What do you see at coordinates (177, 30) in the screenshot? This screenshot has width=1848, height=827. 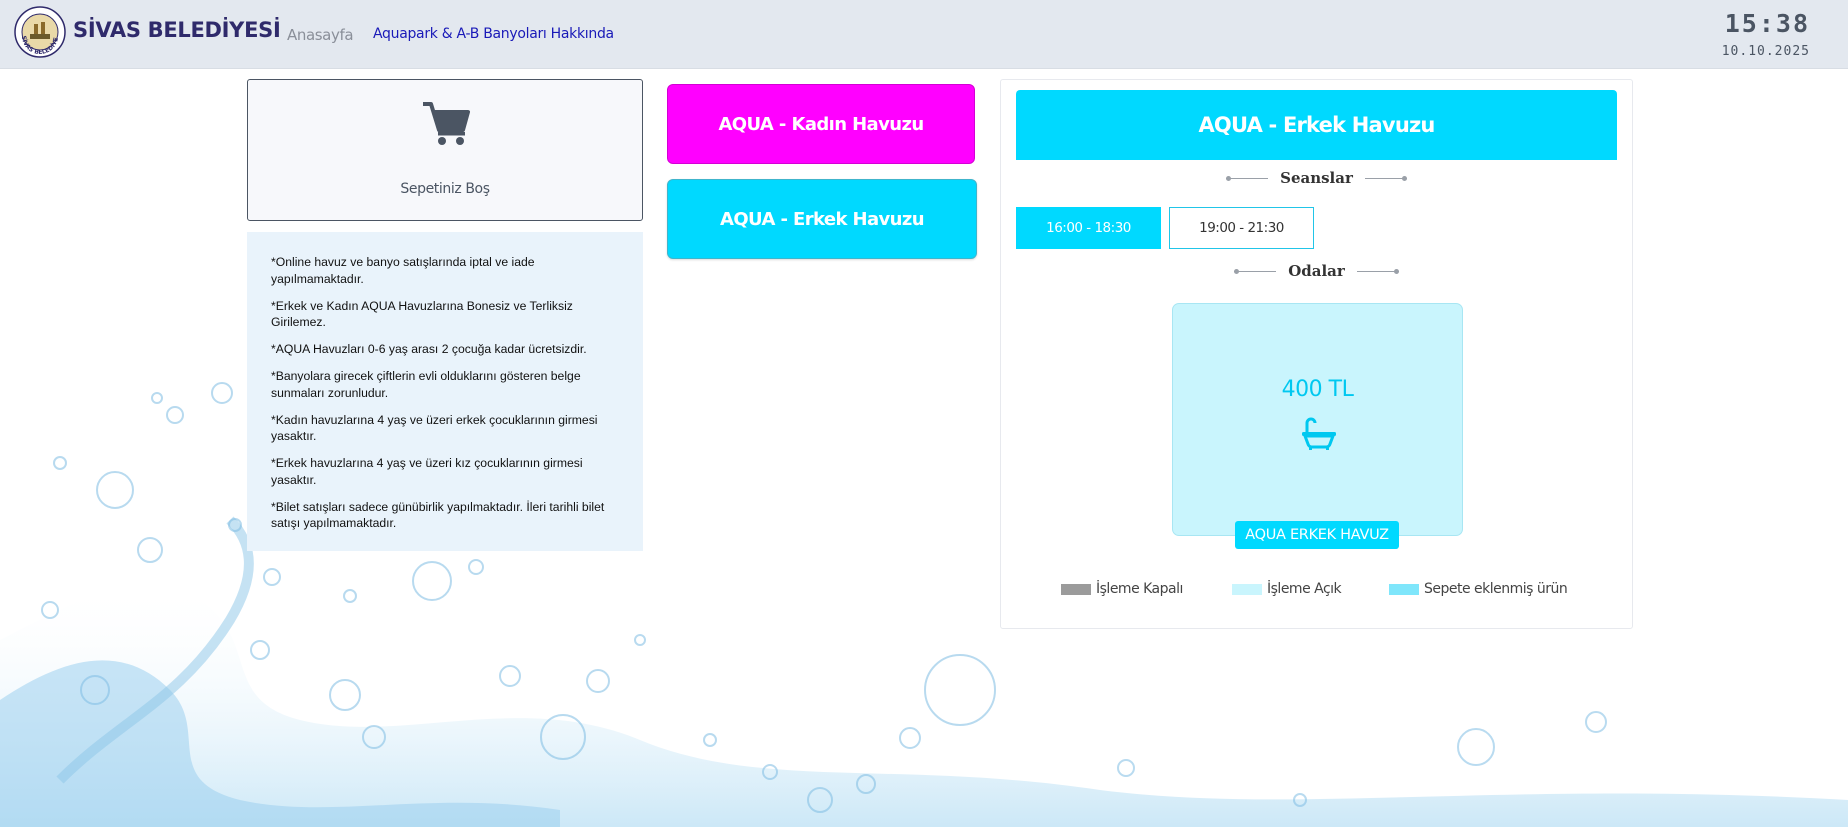 I see `brand-name: SİVAS BELEDİYESİ` at bounding box center [177, 30].